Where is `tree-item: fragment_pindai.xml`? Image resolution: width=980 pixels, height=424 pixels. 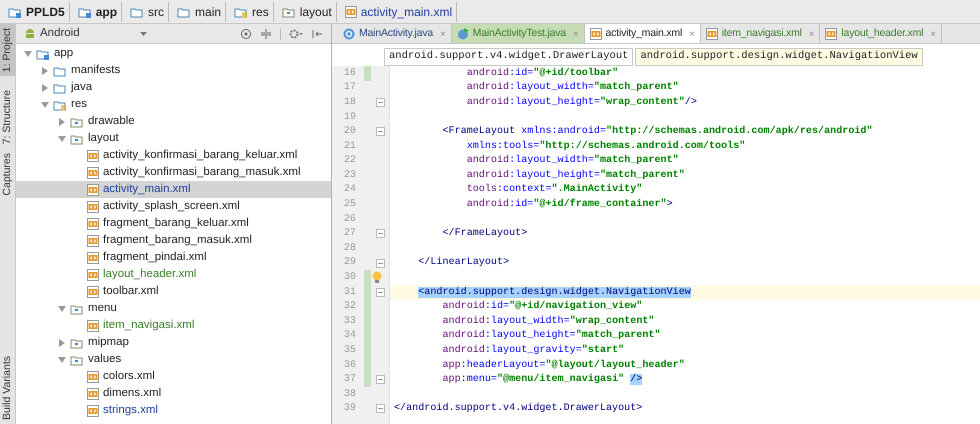
tree-item: fragment_pindai.xml is located at coordinates (173, 257).